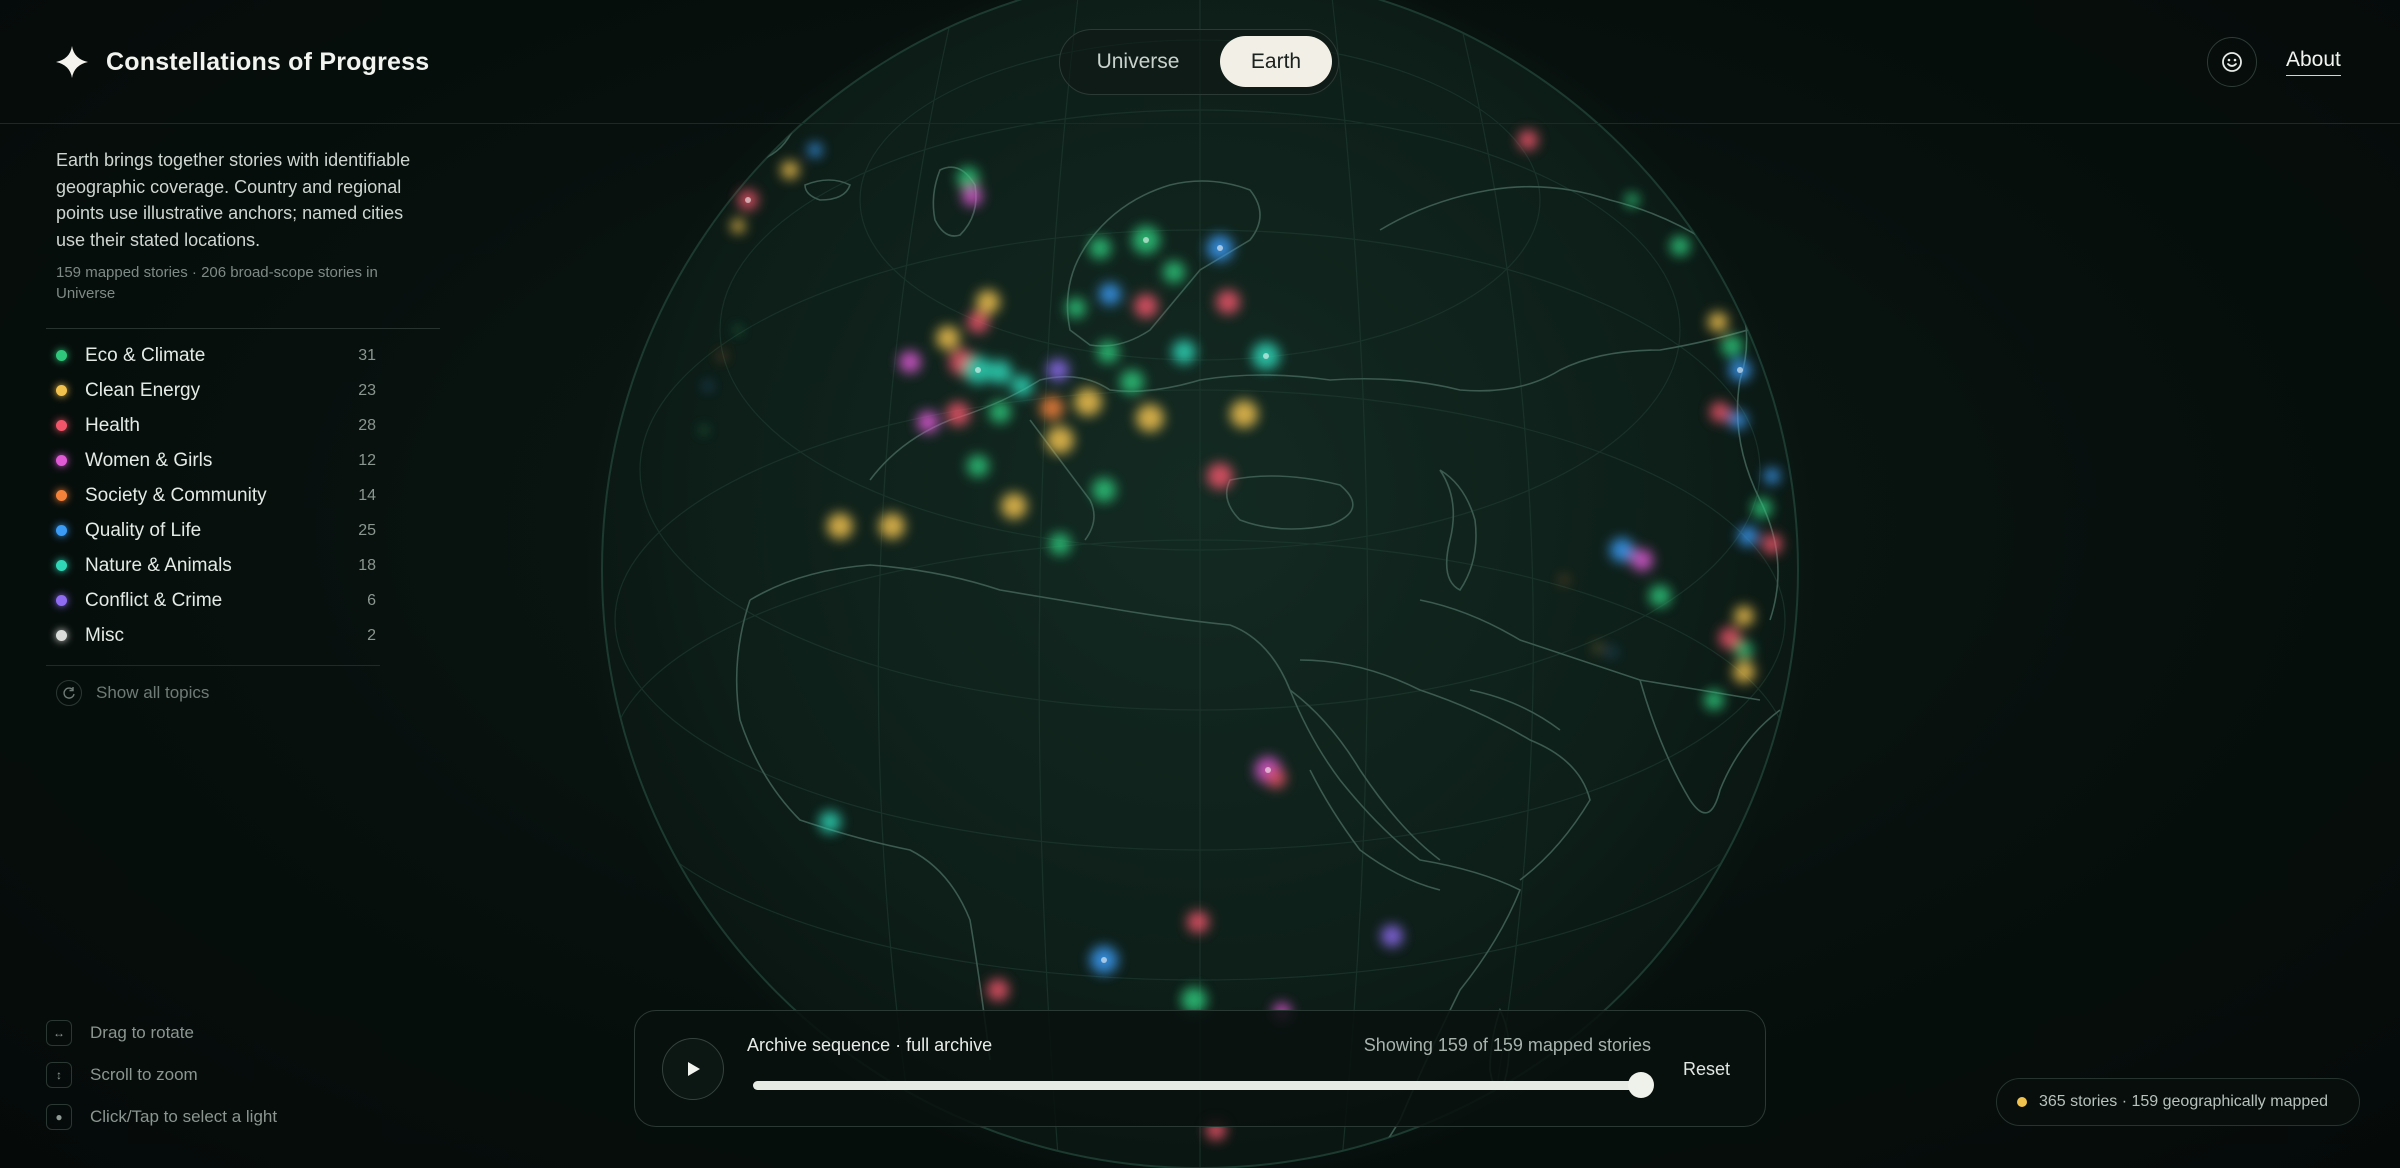 This screenshot has width=2400, height=1168. What do you see at coordinates (72, 62) in the screenshot?
I see `sparkle-star-icon` at bounding box center [72, 62].